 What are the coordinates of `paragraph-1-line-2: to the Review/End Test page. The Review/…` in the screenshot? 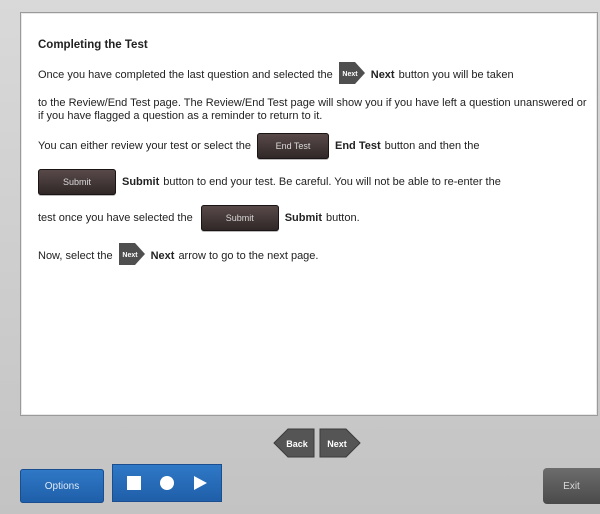 It's located at (312, 109).